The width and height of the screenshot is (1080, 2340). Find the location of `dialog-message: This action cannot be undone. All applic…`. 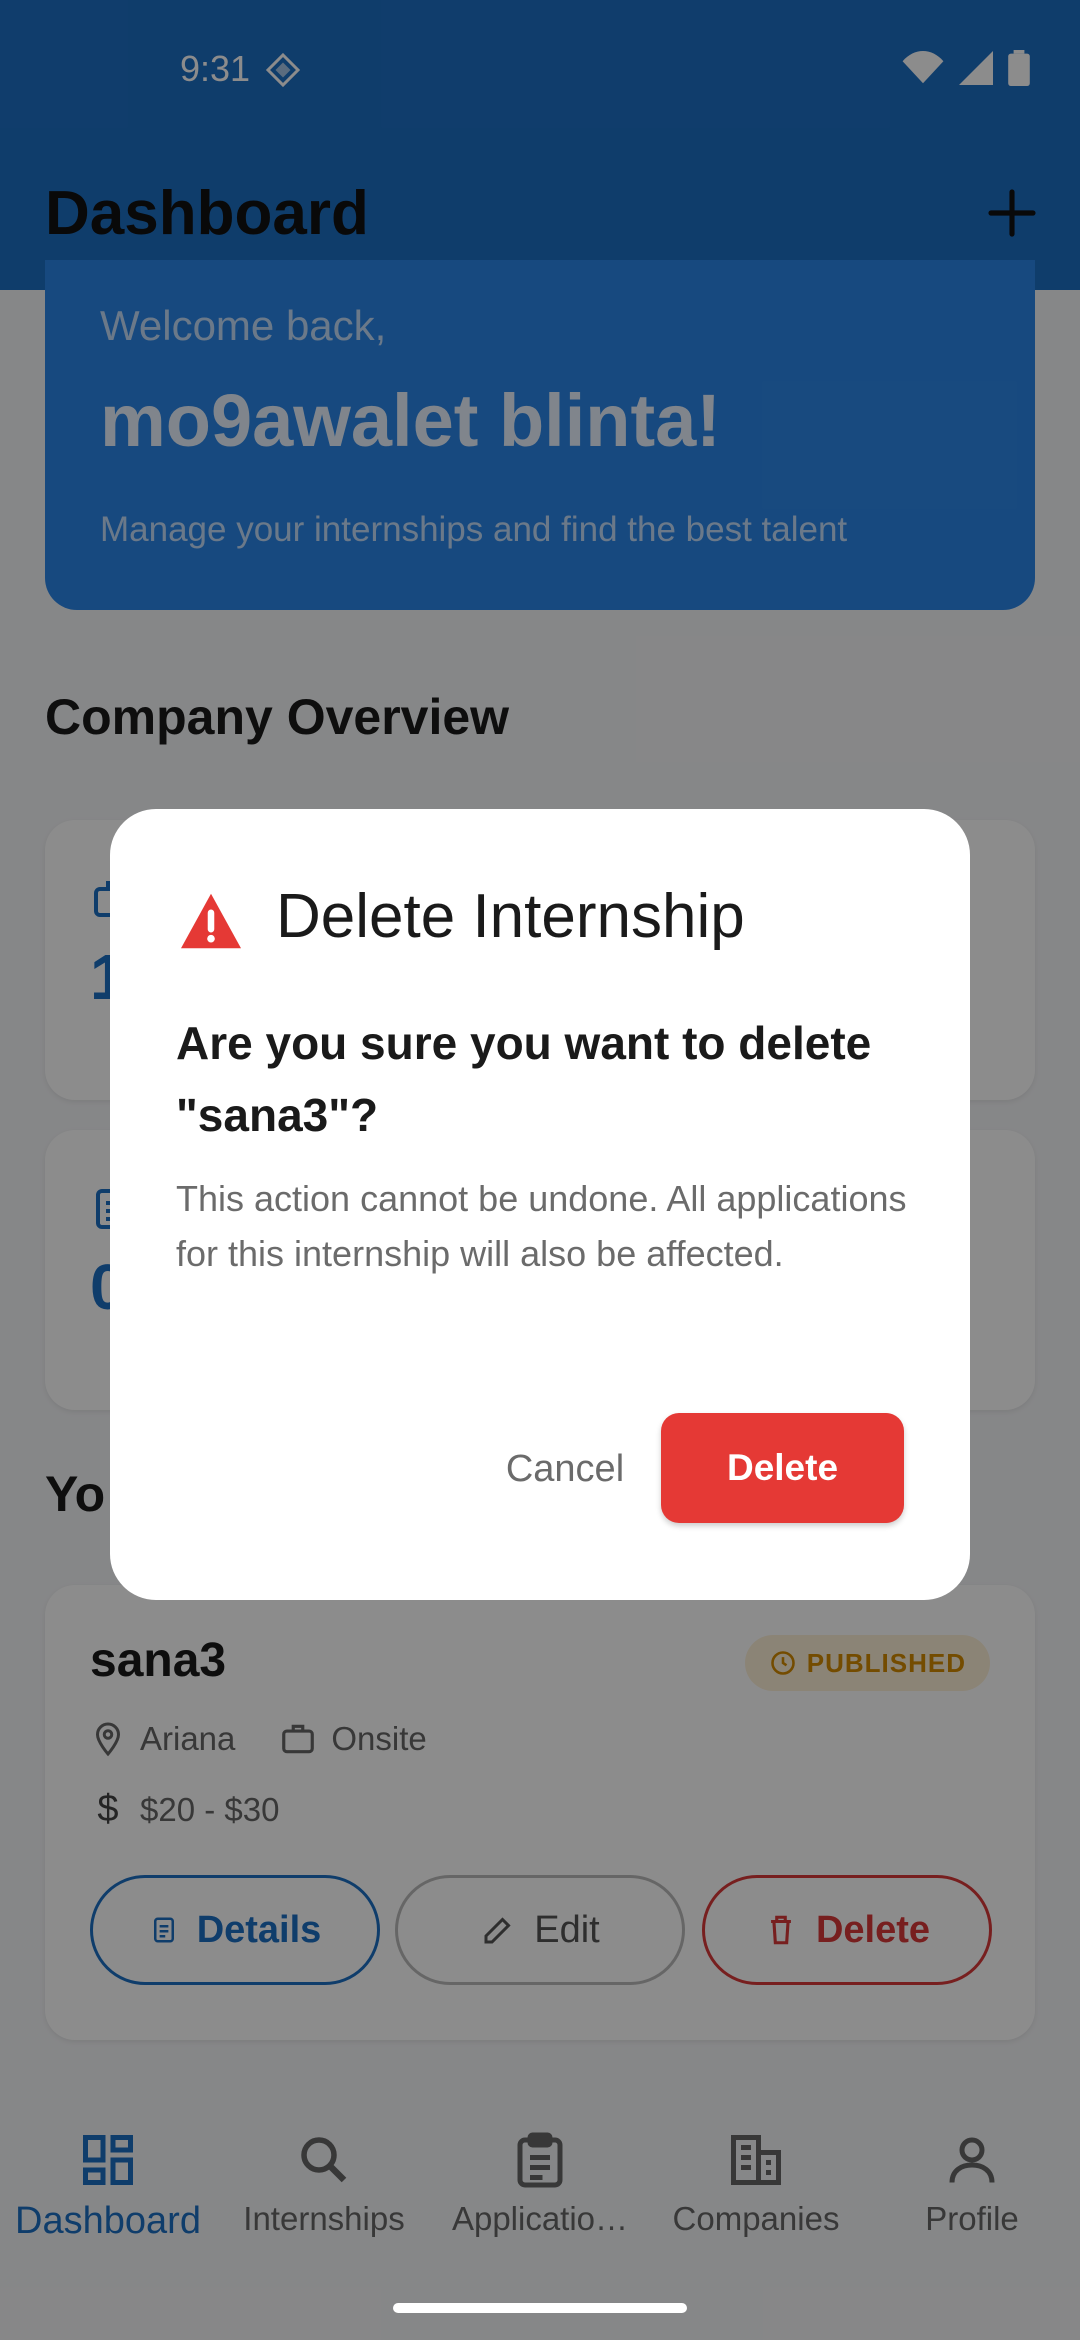

dialog-message: This action cannot be undone. All applic… is located at coordinates (541, 1226).